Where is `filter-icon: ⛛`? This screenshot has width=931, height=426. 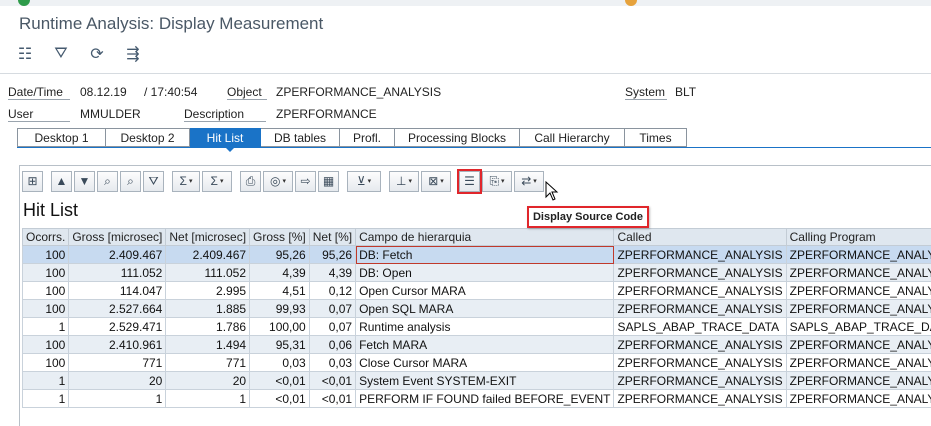 filter-icon: ⛛ is located at coordinates (153, 181).